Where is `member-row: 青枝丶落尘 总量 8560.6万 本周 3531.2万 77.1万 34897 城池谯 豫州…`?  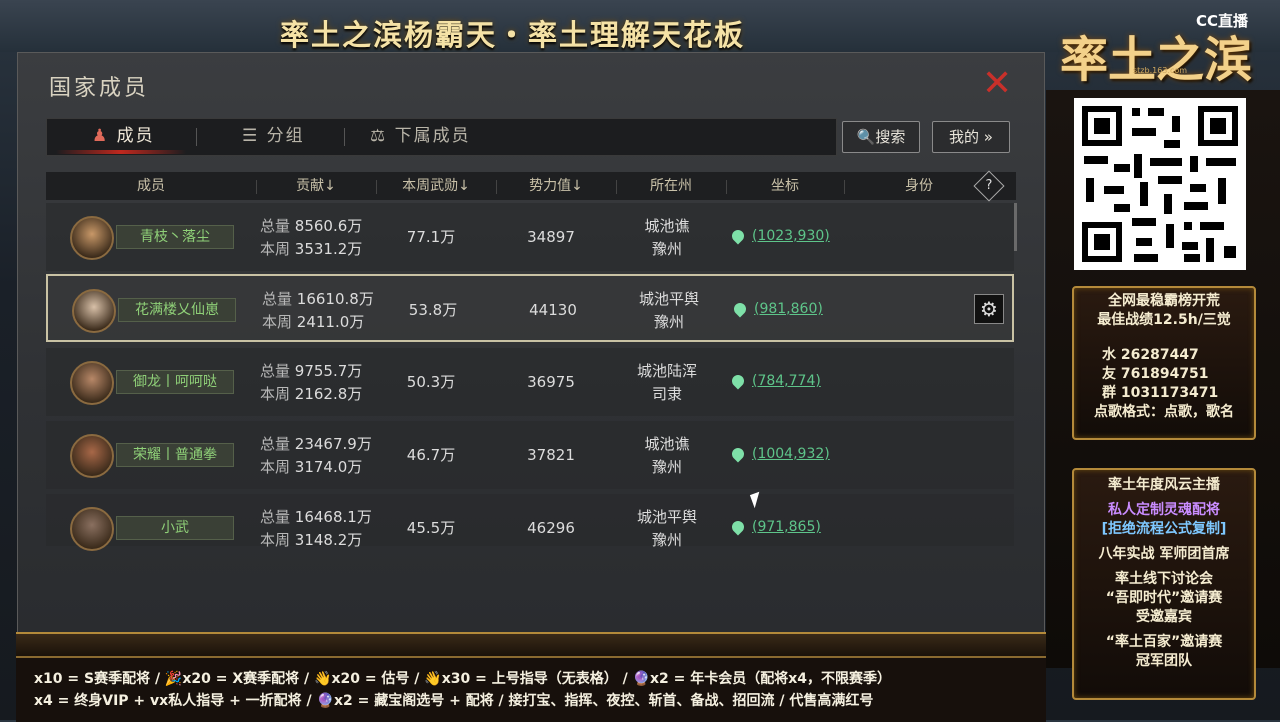 member-row: 青枝丶落尘 总量 8560.6万 本周 3531.2万 77.1万 34897 城池谯 豫州… is located at coordinates (530, 237).